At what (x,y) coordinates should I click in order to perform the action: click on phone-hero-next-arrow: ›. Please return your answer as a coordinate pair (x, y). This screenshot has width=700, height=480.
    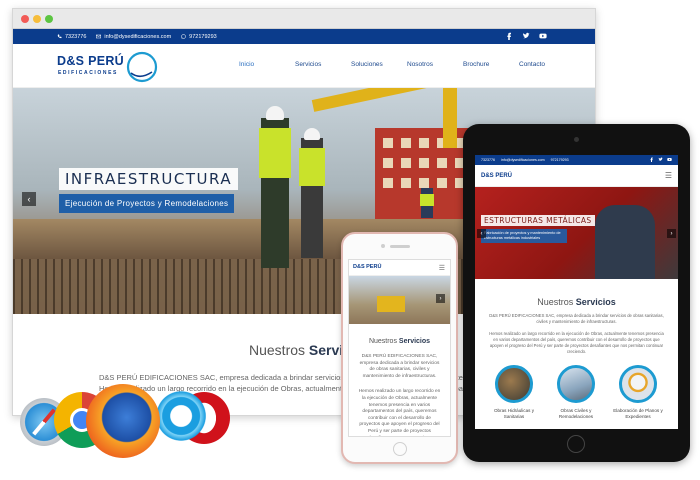
    Looking at the image, I should click on (440, 298).